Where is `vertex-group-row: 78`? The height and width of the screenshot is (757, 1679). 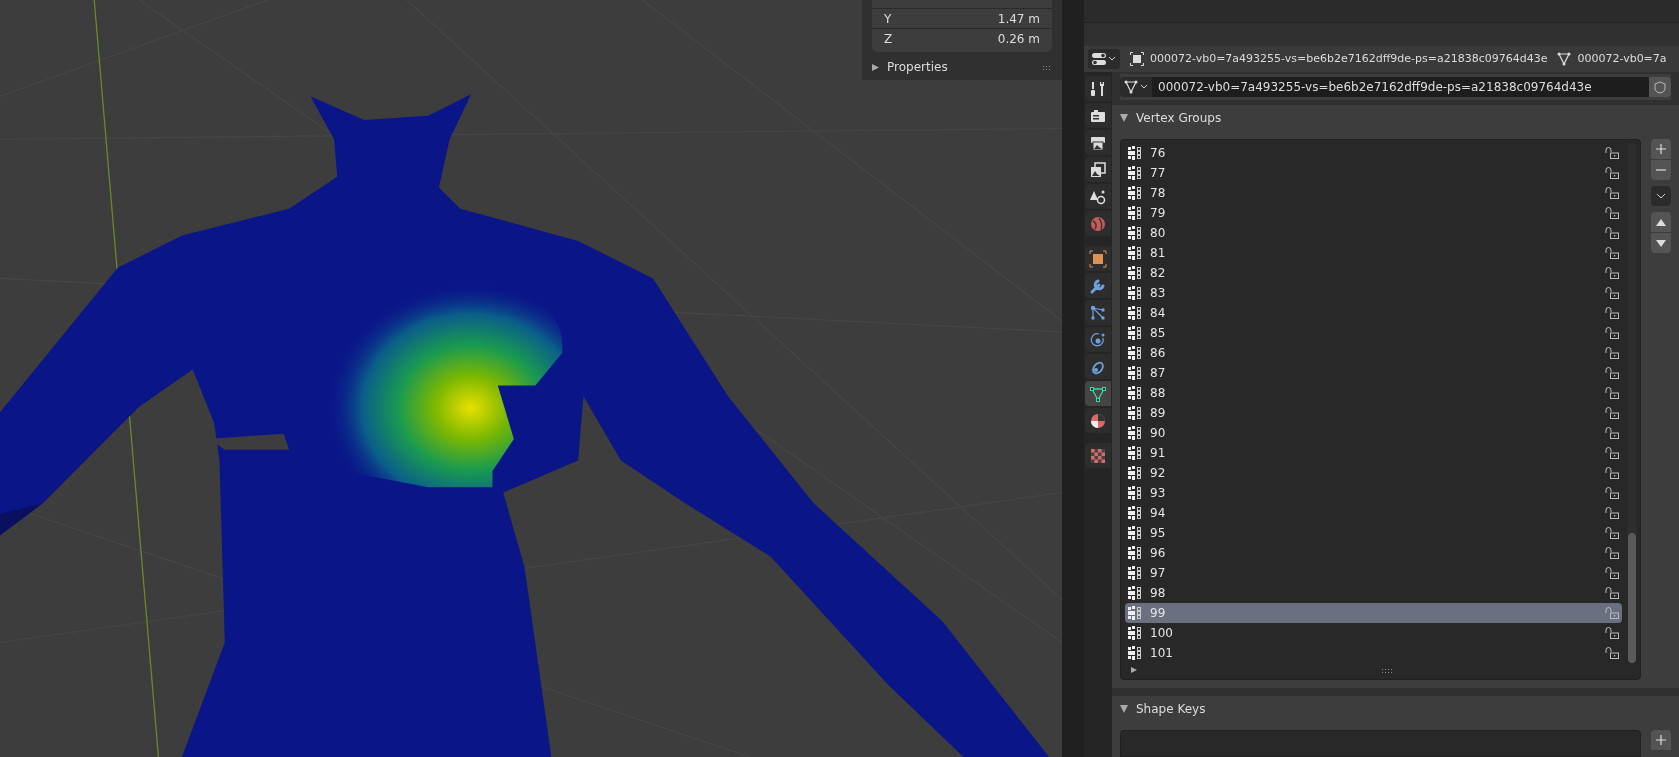 vertex-group-row: 78 is located at coordinates (1373, 193).